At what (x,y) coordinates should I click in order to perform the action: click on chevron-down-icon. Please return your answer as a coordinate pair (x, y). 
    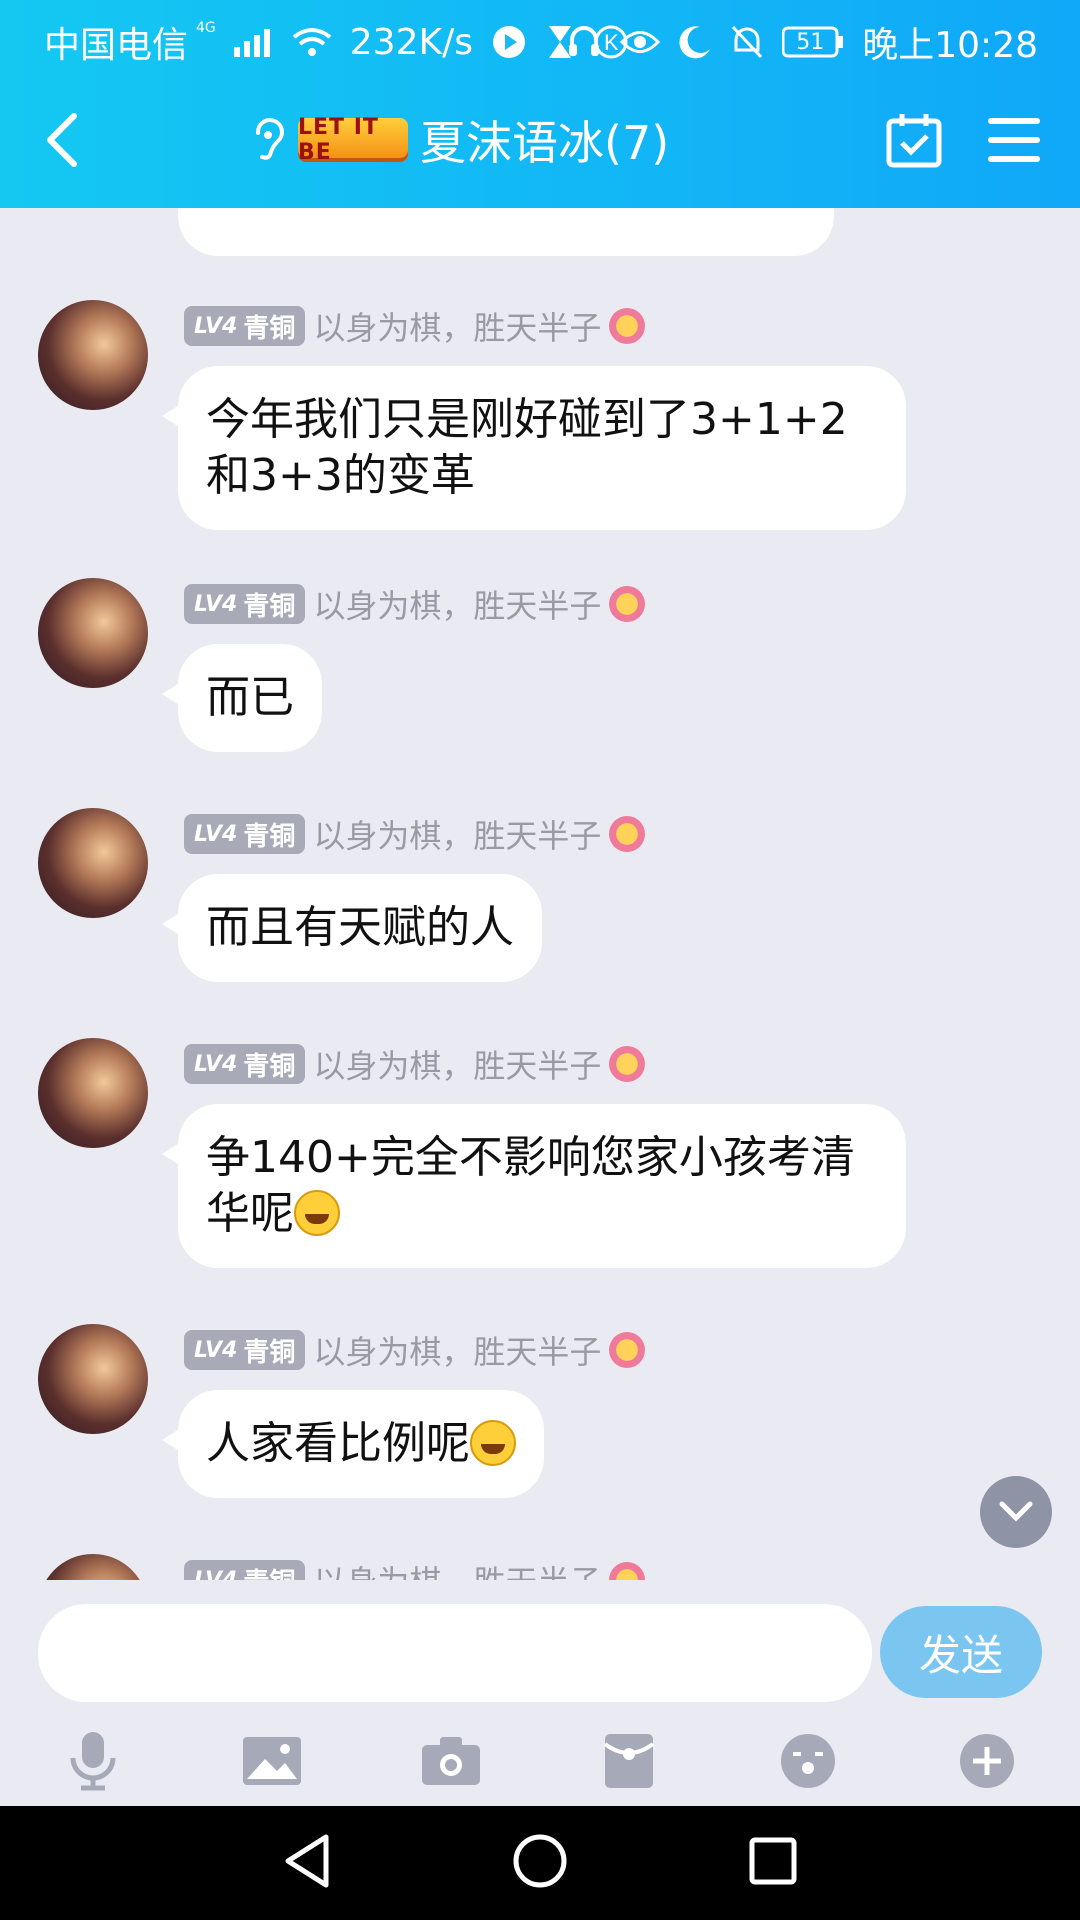
    Looking at the image, I should click on (1016, 1511).